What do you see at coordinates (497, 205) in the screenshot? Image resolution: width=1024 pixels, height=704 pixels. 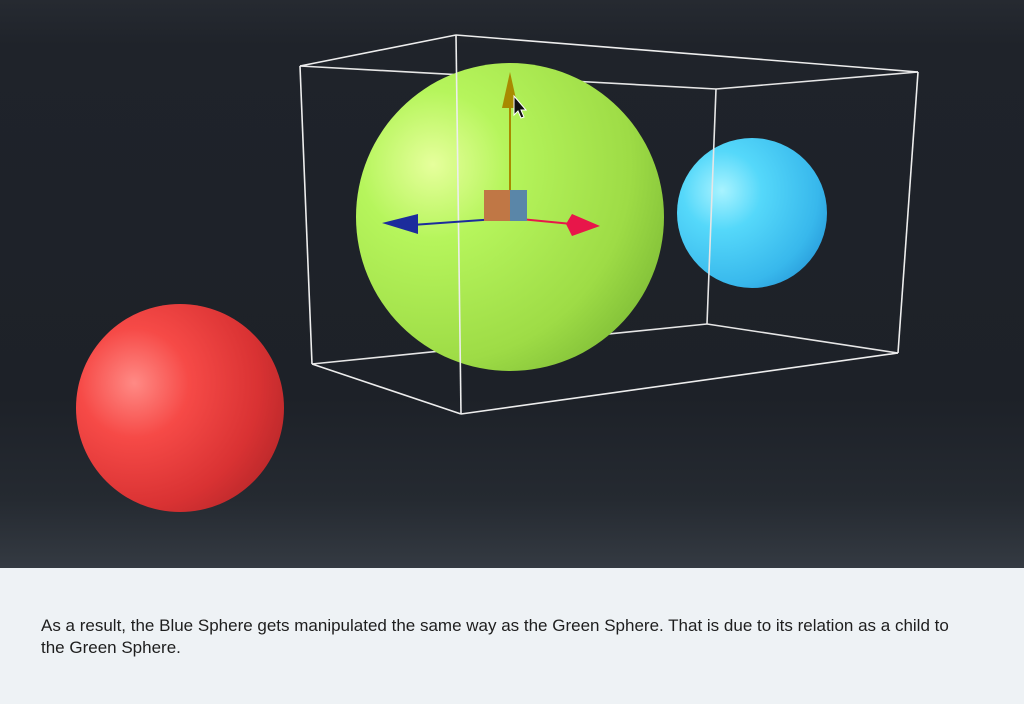 I see `gizmo-center-handle` at bounding box center [497, 205].